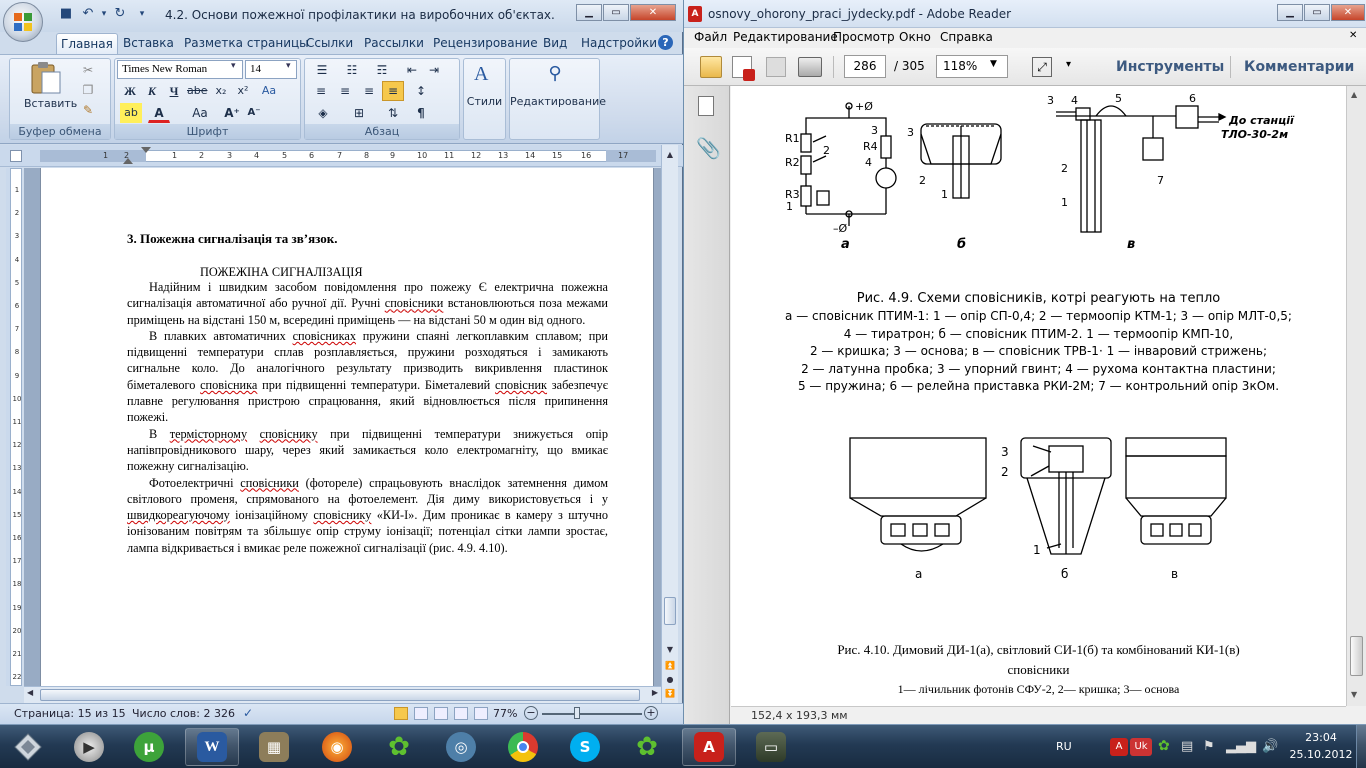  Describe the element at coordinates (1042, 67) in the screenshot. I see `fit-window-icon: ⤢` at that location.